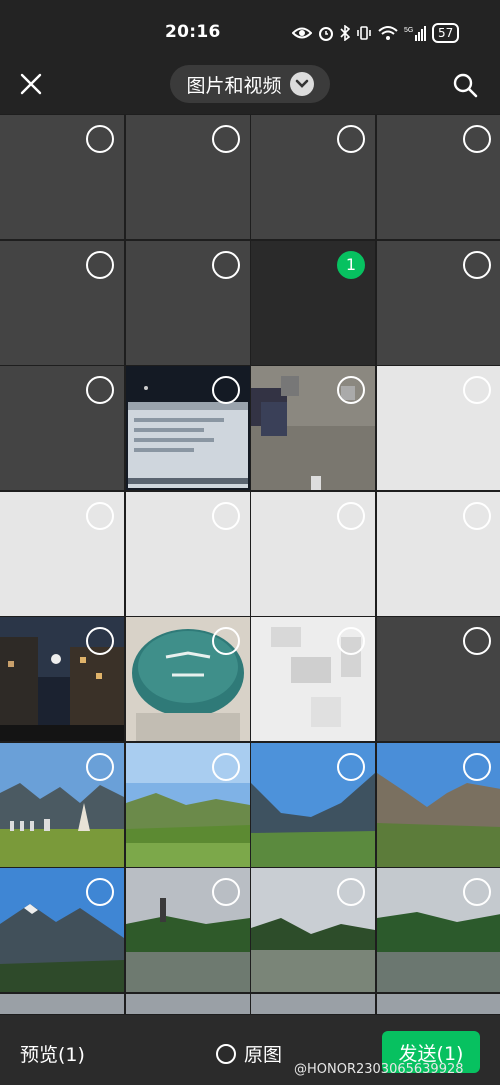  I want to click on svg-text: 5G, so click(408, 30).